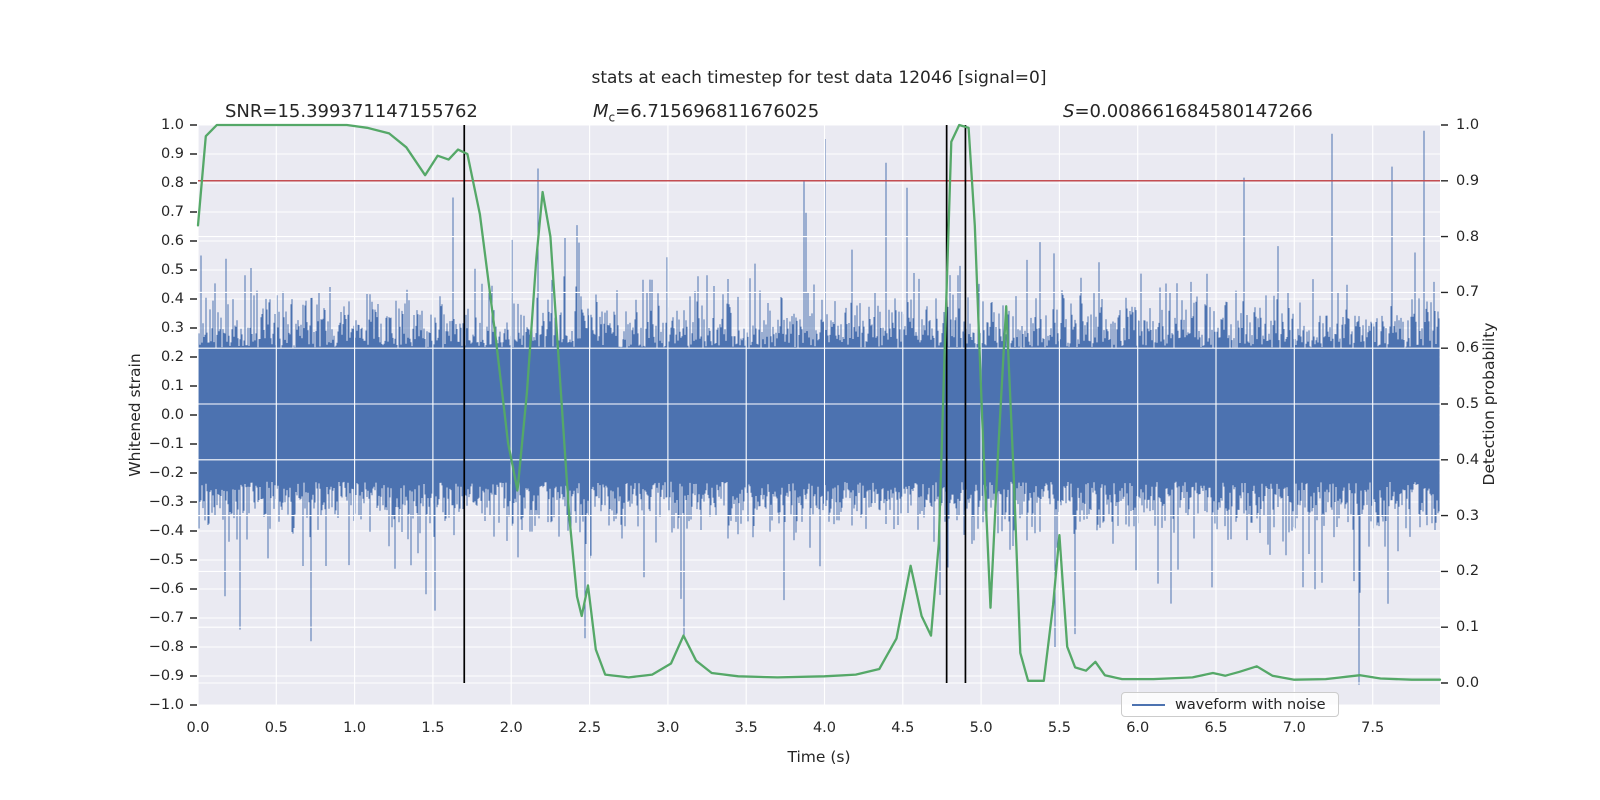  I want to click on y-left-tick-label: 0.7, so click(172, 212).